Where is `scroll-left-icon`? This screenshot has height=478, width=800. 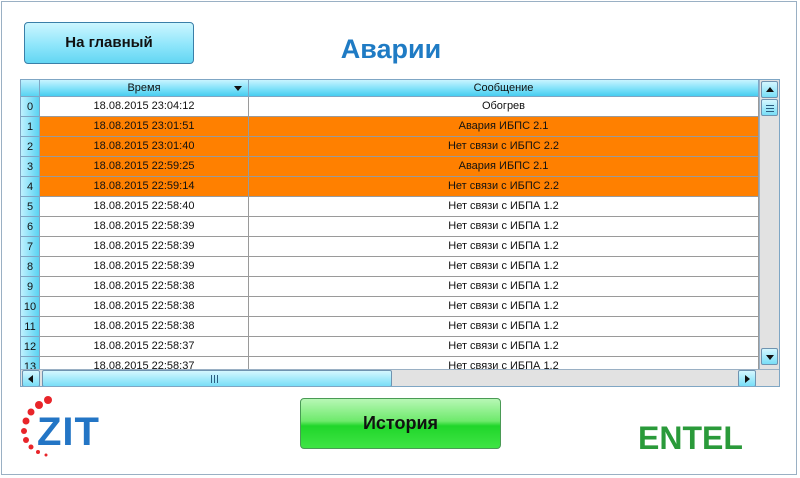
scroll-left-icon is located at coordinates (30, 379).